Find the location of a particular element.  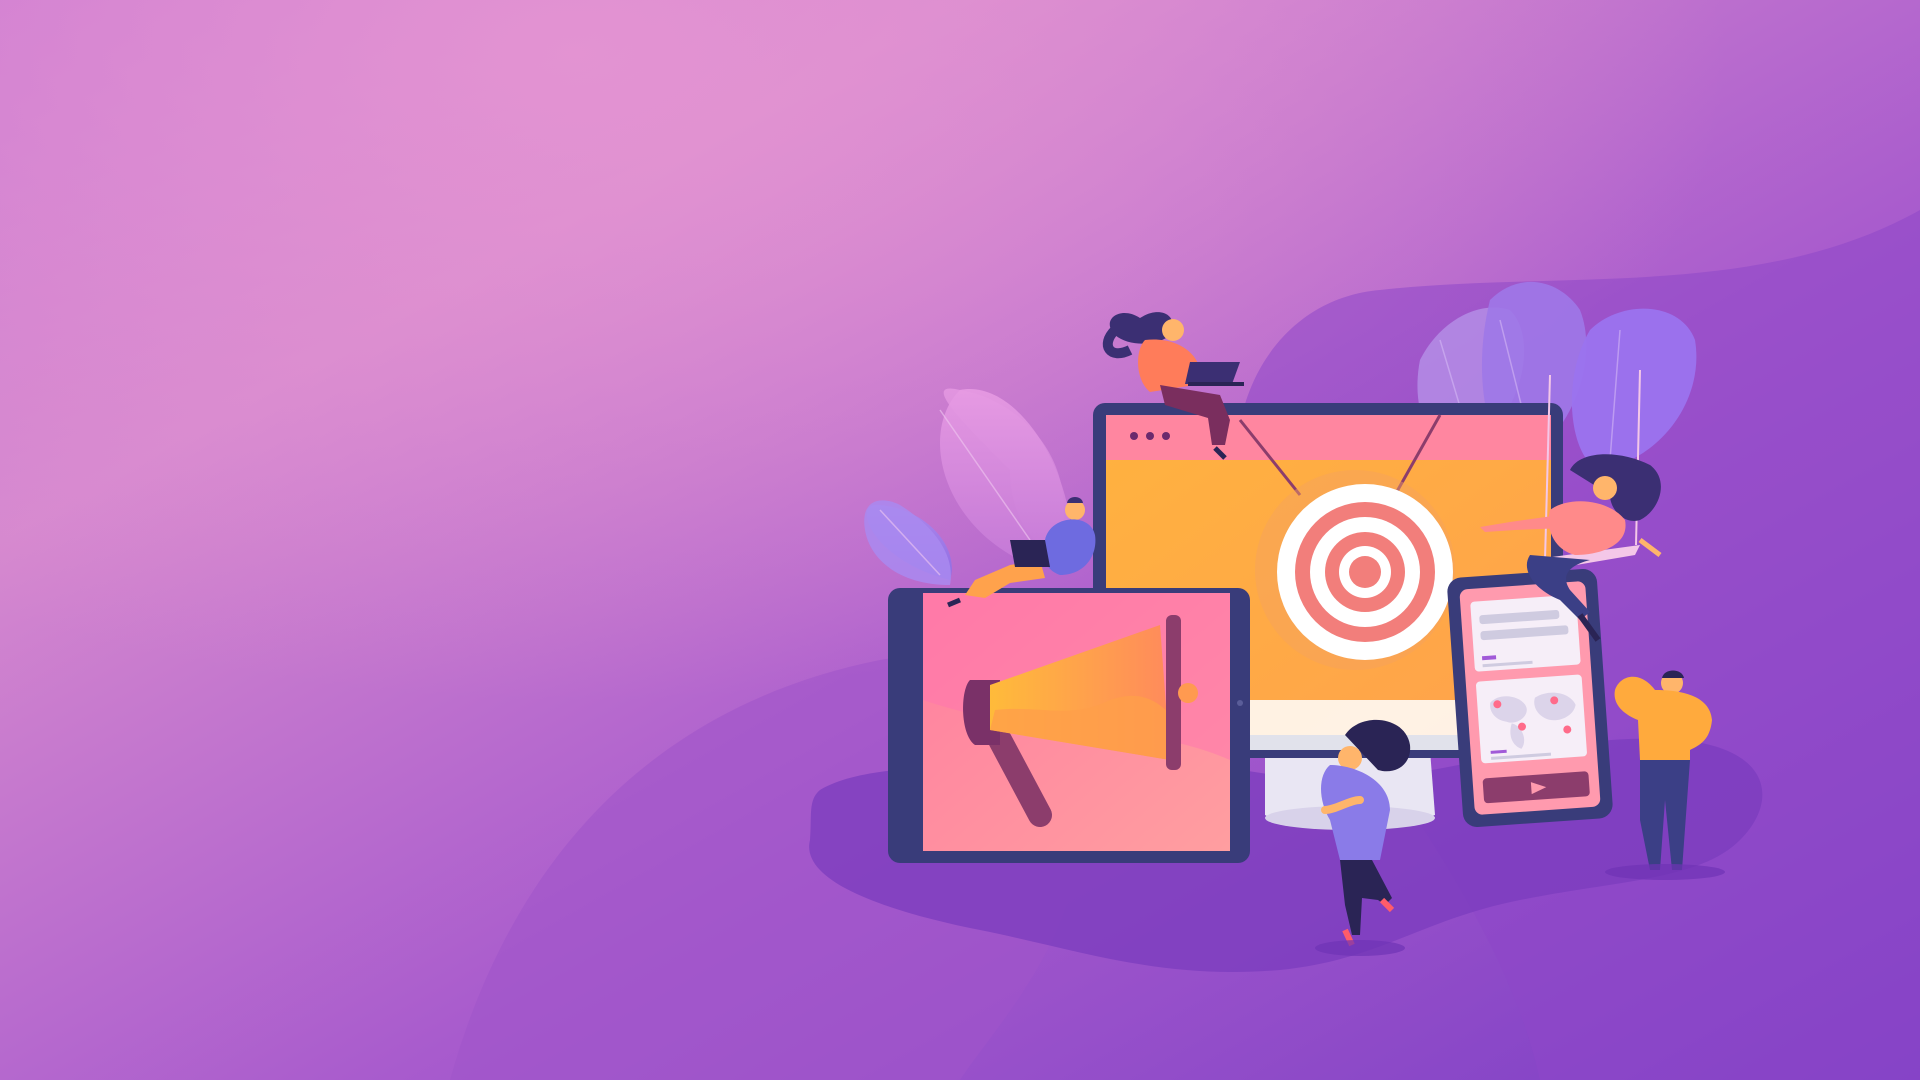

browser-bar is located at coordinates (1328, 437).